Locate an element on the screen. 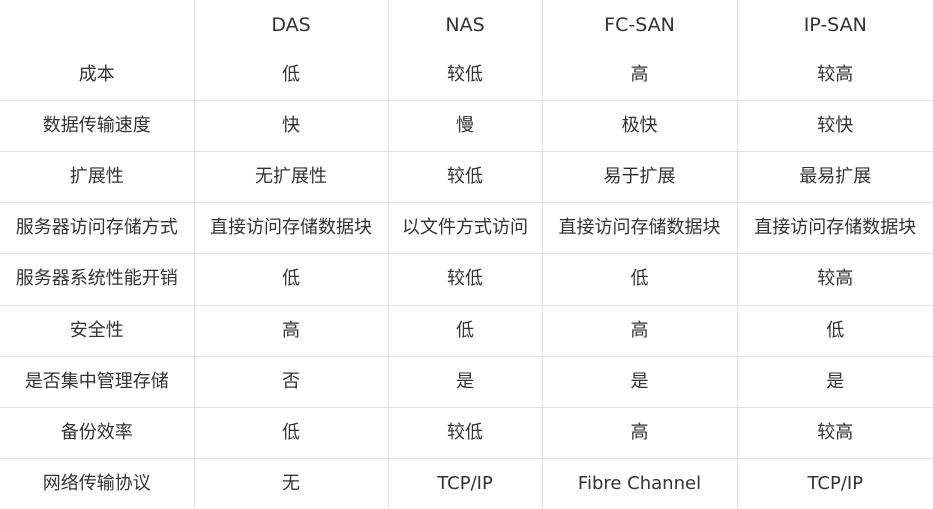 This screenshot has width=933, height=509. table-row: 安全性 高 低 高 低 is located at coordinates (466, 331).